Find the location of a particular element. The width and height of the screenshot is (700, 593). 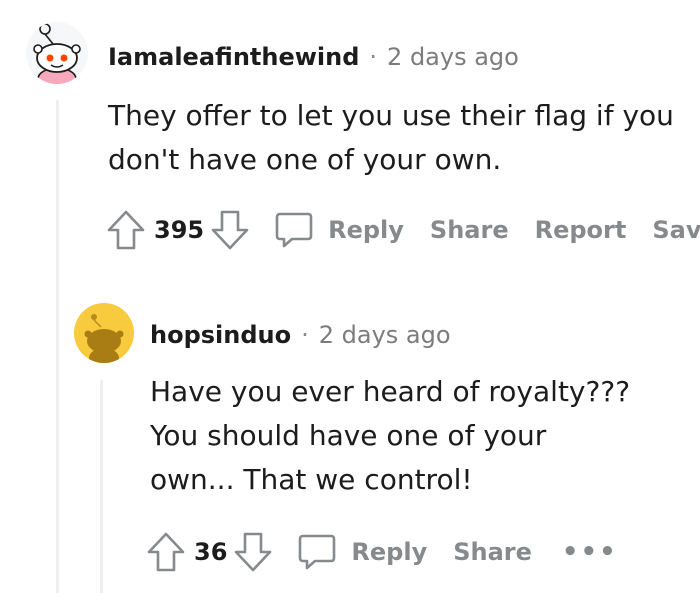

more-options-icon: ••• is located at coordinates (590, 552).